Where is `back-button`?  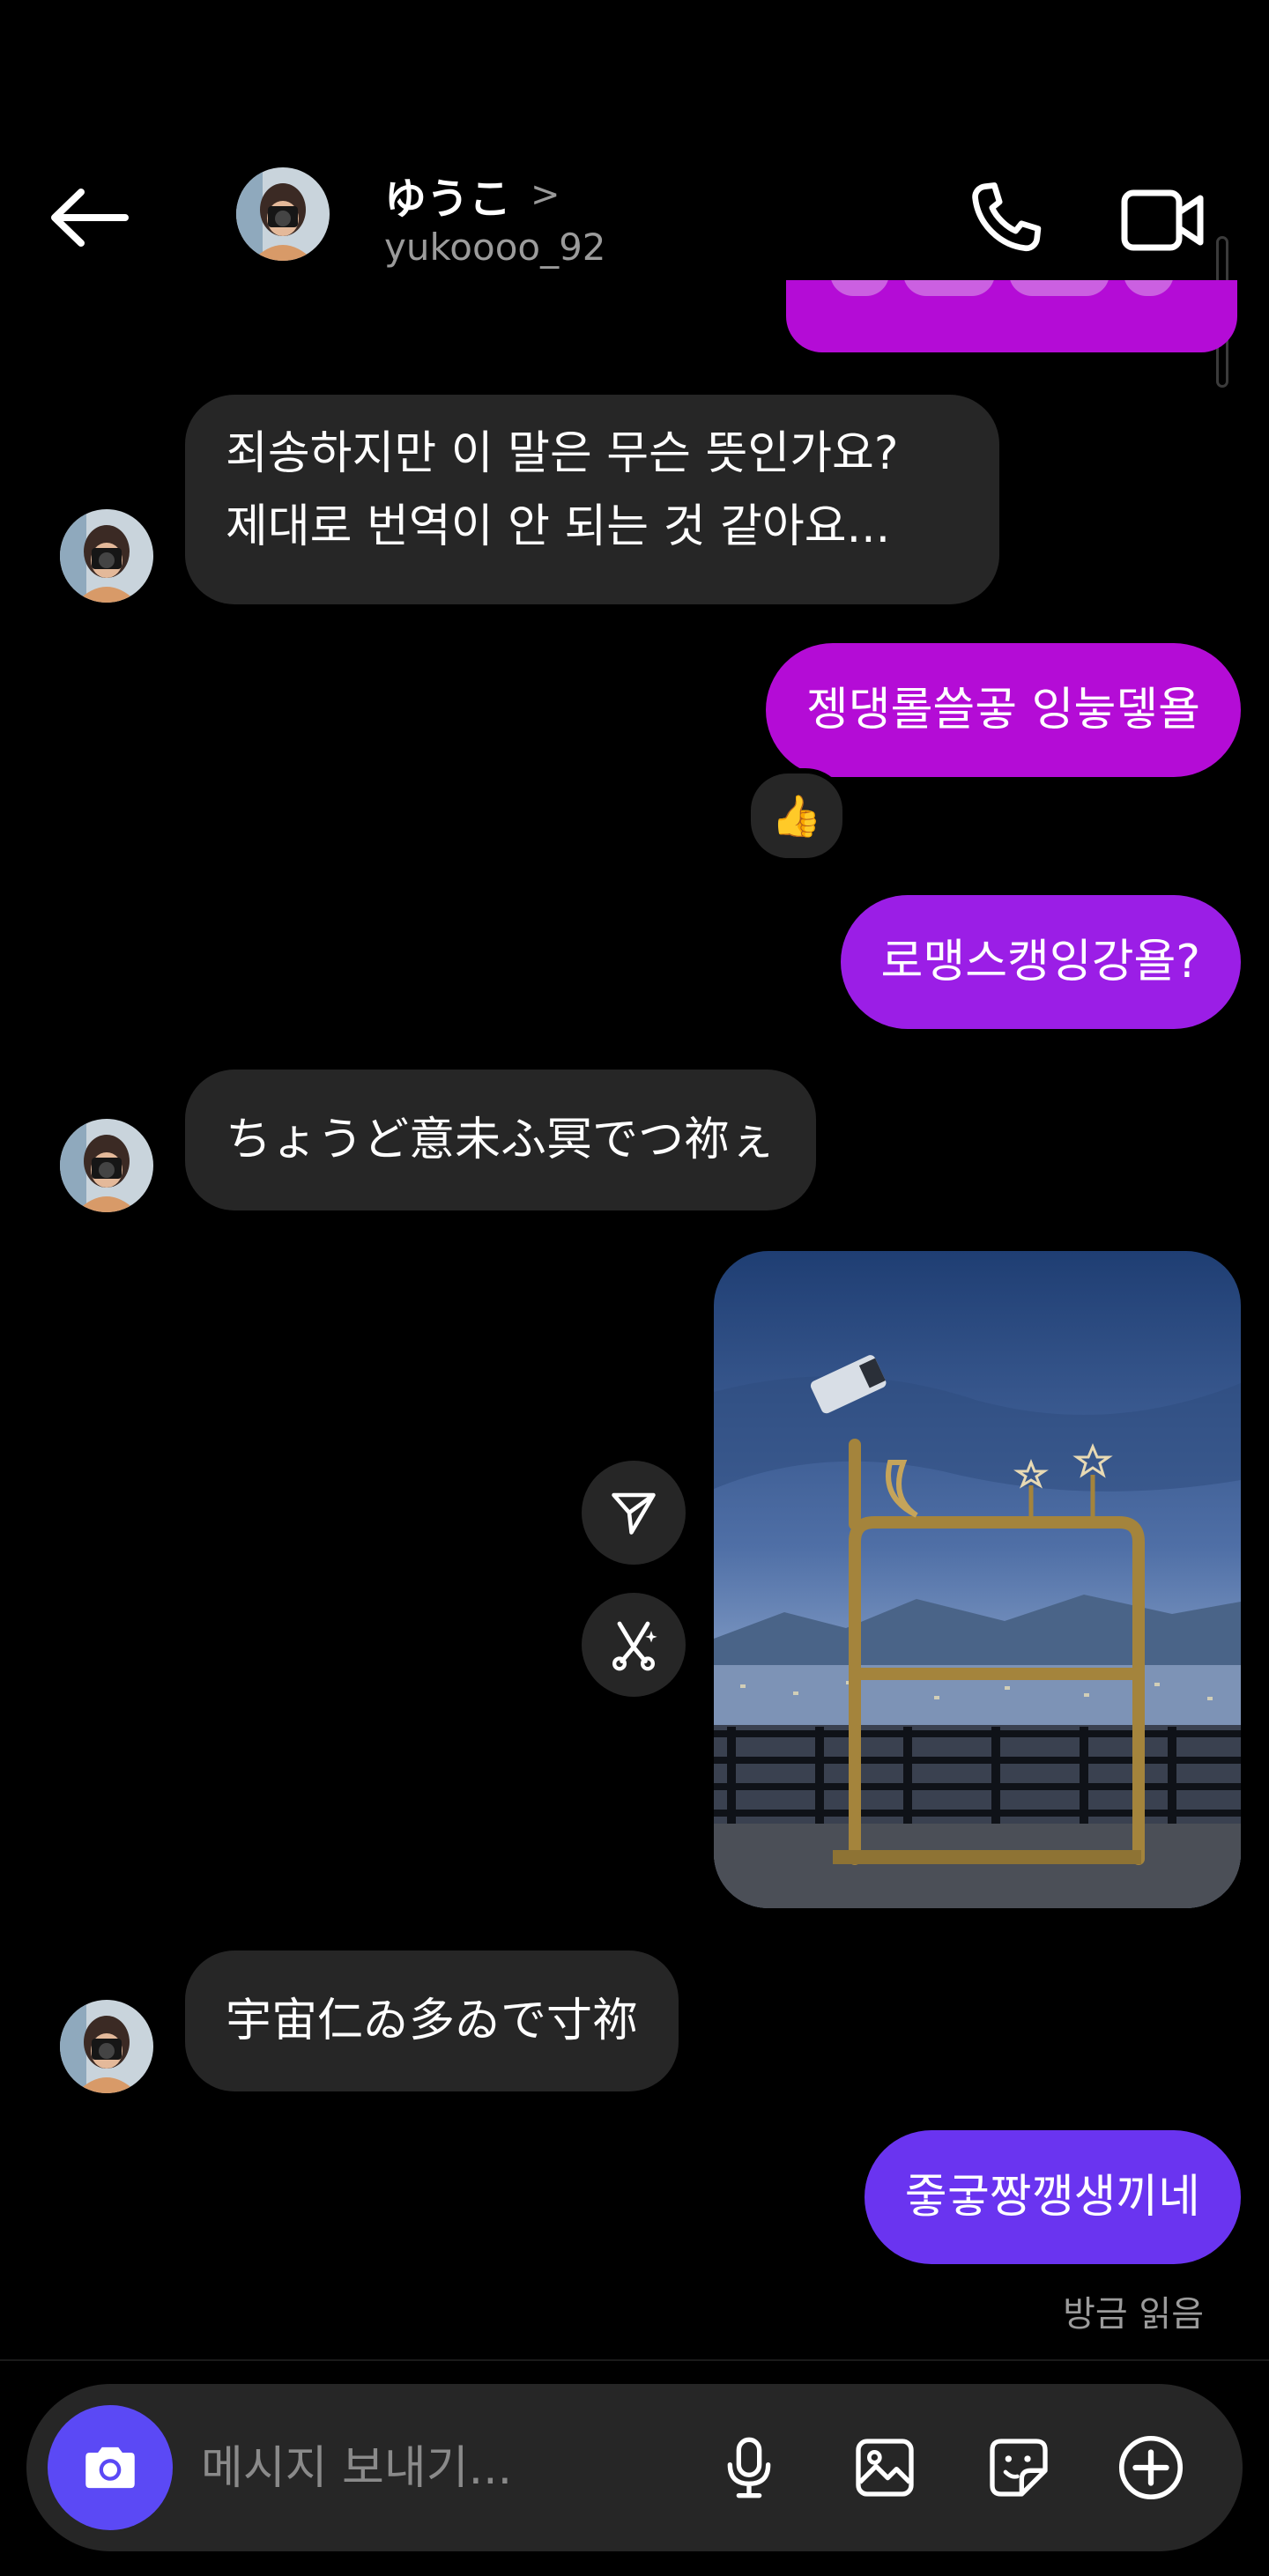
back-button is located at coordinates (90, 218).